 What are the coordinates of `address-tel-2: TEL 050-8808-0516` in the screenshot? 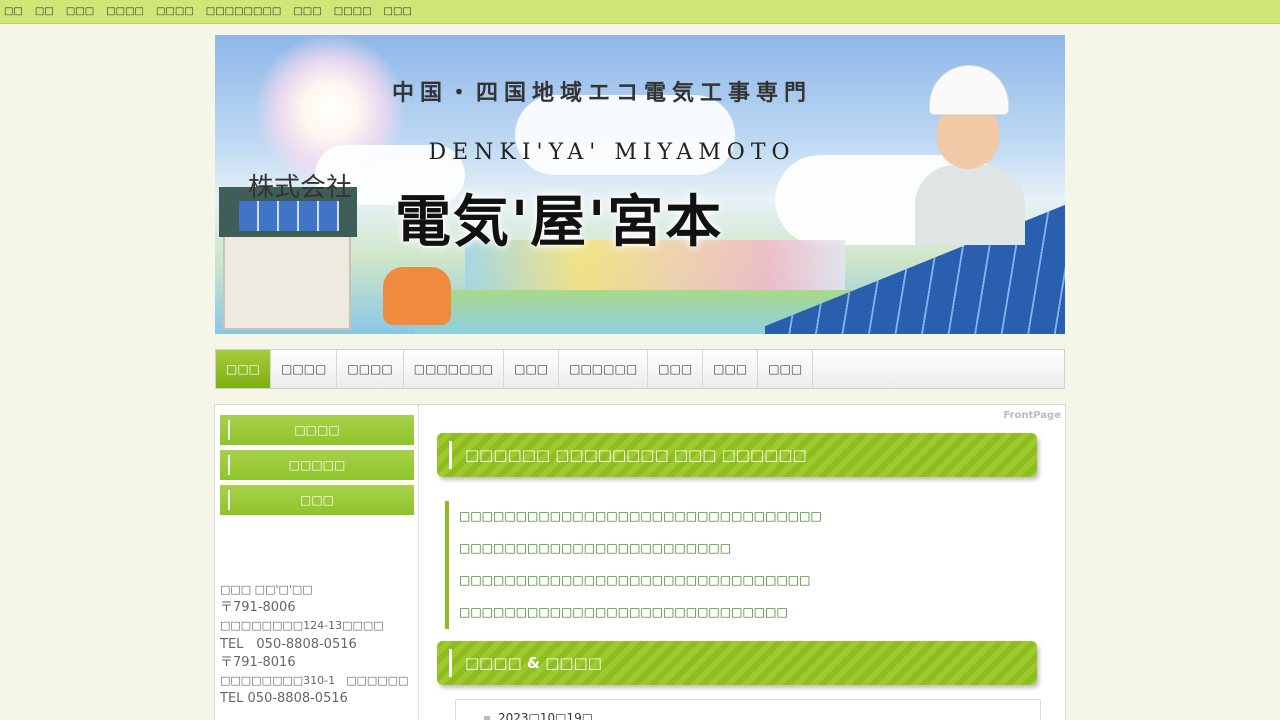 It's located at (284, 699).